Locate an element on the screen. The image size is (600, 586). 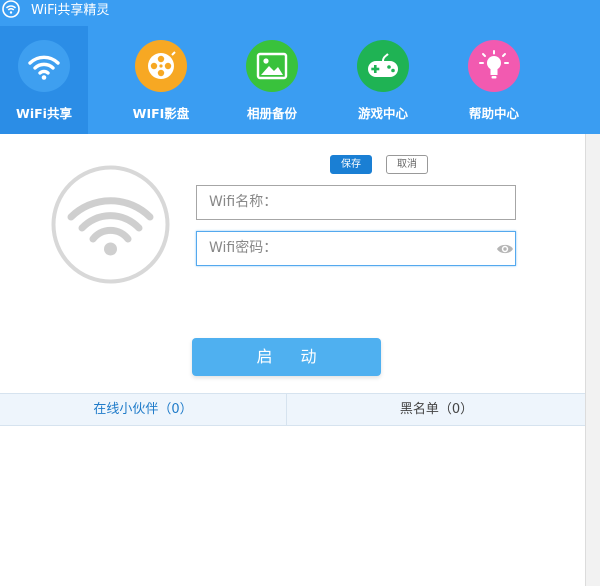
tab-label: 相册备份 is located at coordinates (271, 113).